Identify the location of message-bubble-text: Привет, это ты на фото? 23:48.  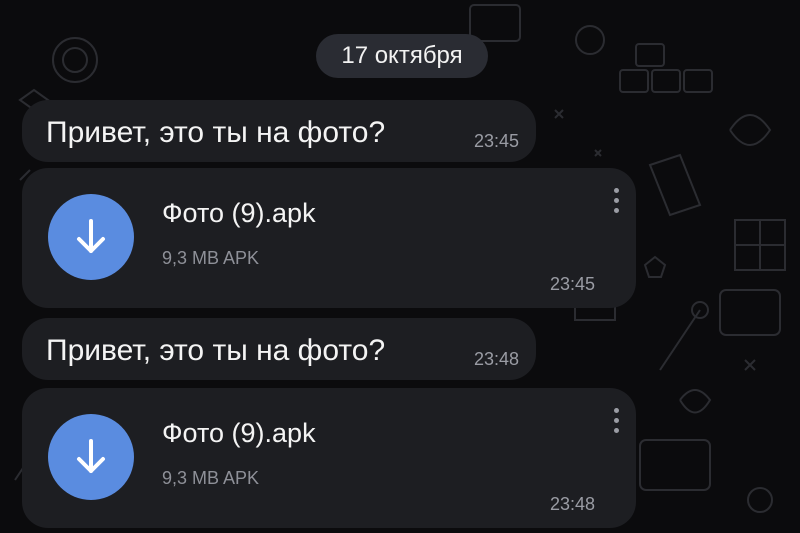
(279, 349).